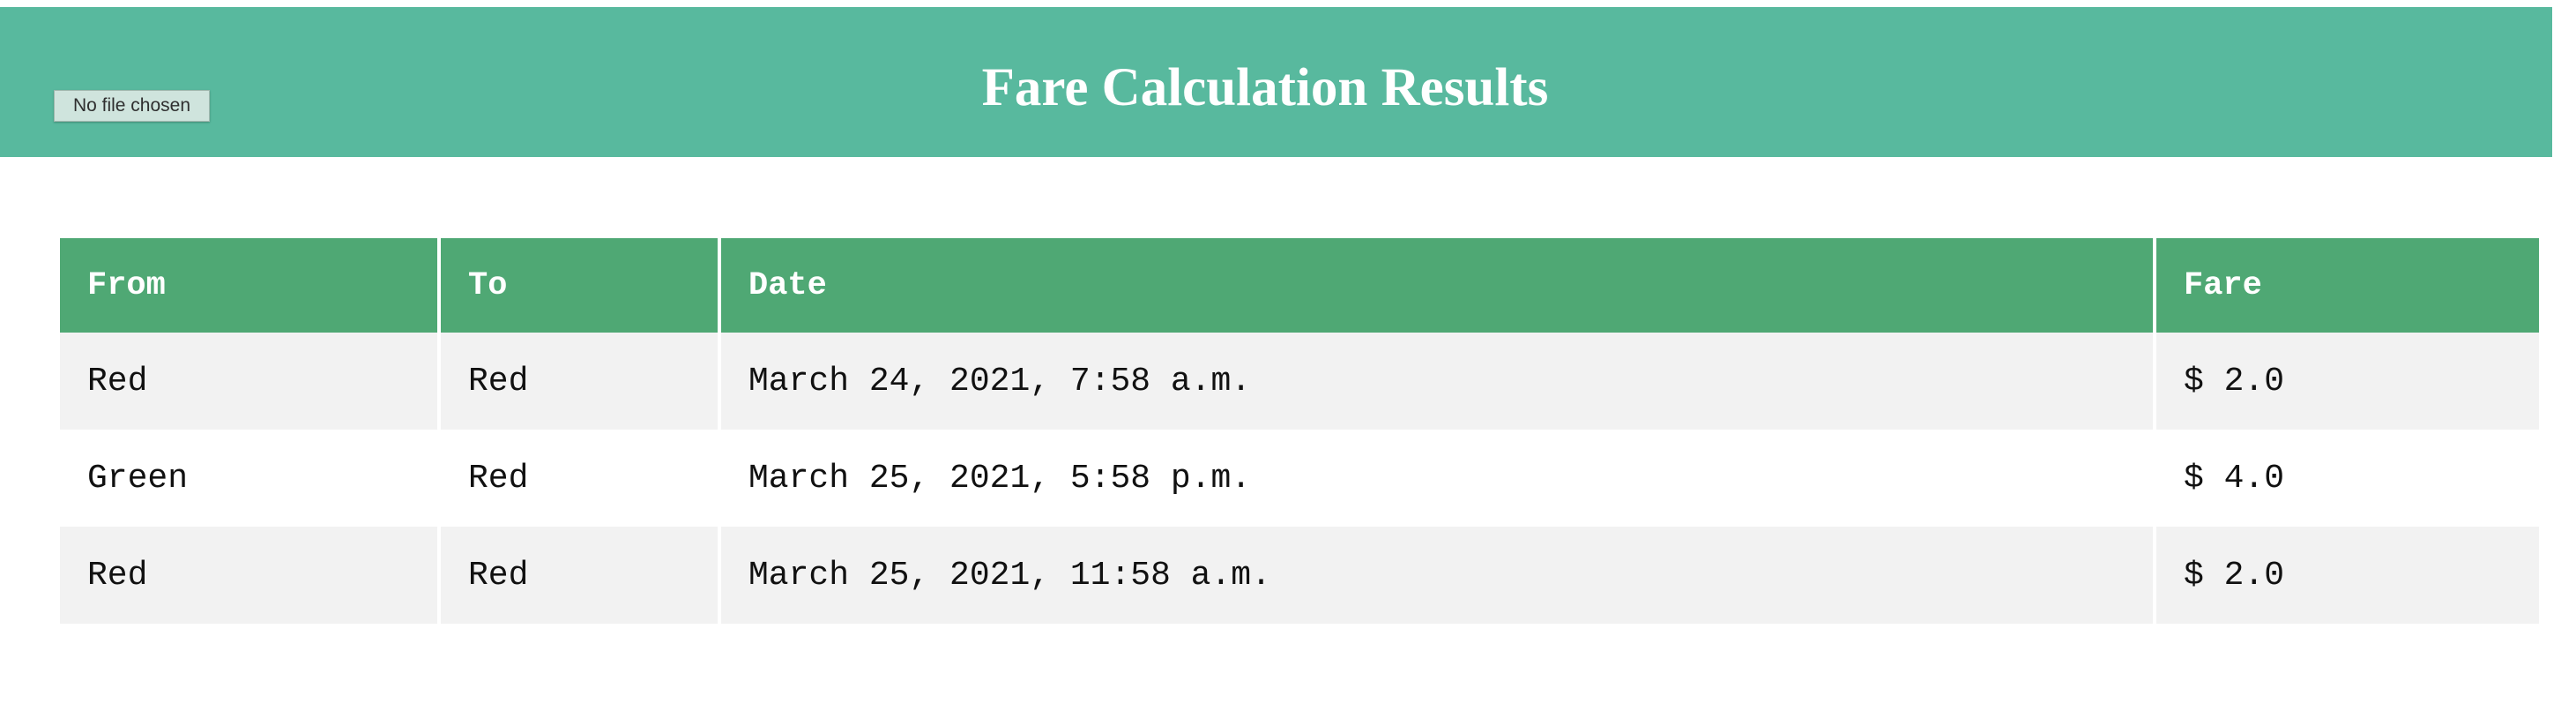 Image resolution: width=2576 pixels, height=711 pixels. What do you see at coordinates (251, 479) in the screenshot?
I see `cell-from: Green` at bounding box center [251, 479].